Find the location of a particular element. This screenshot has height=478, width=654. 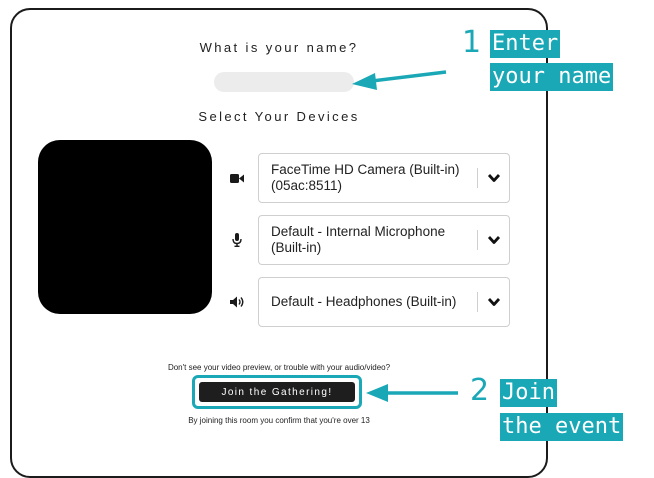

step-1-label-line1: Enter is located at coordinates (525, 44).